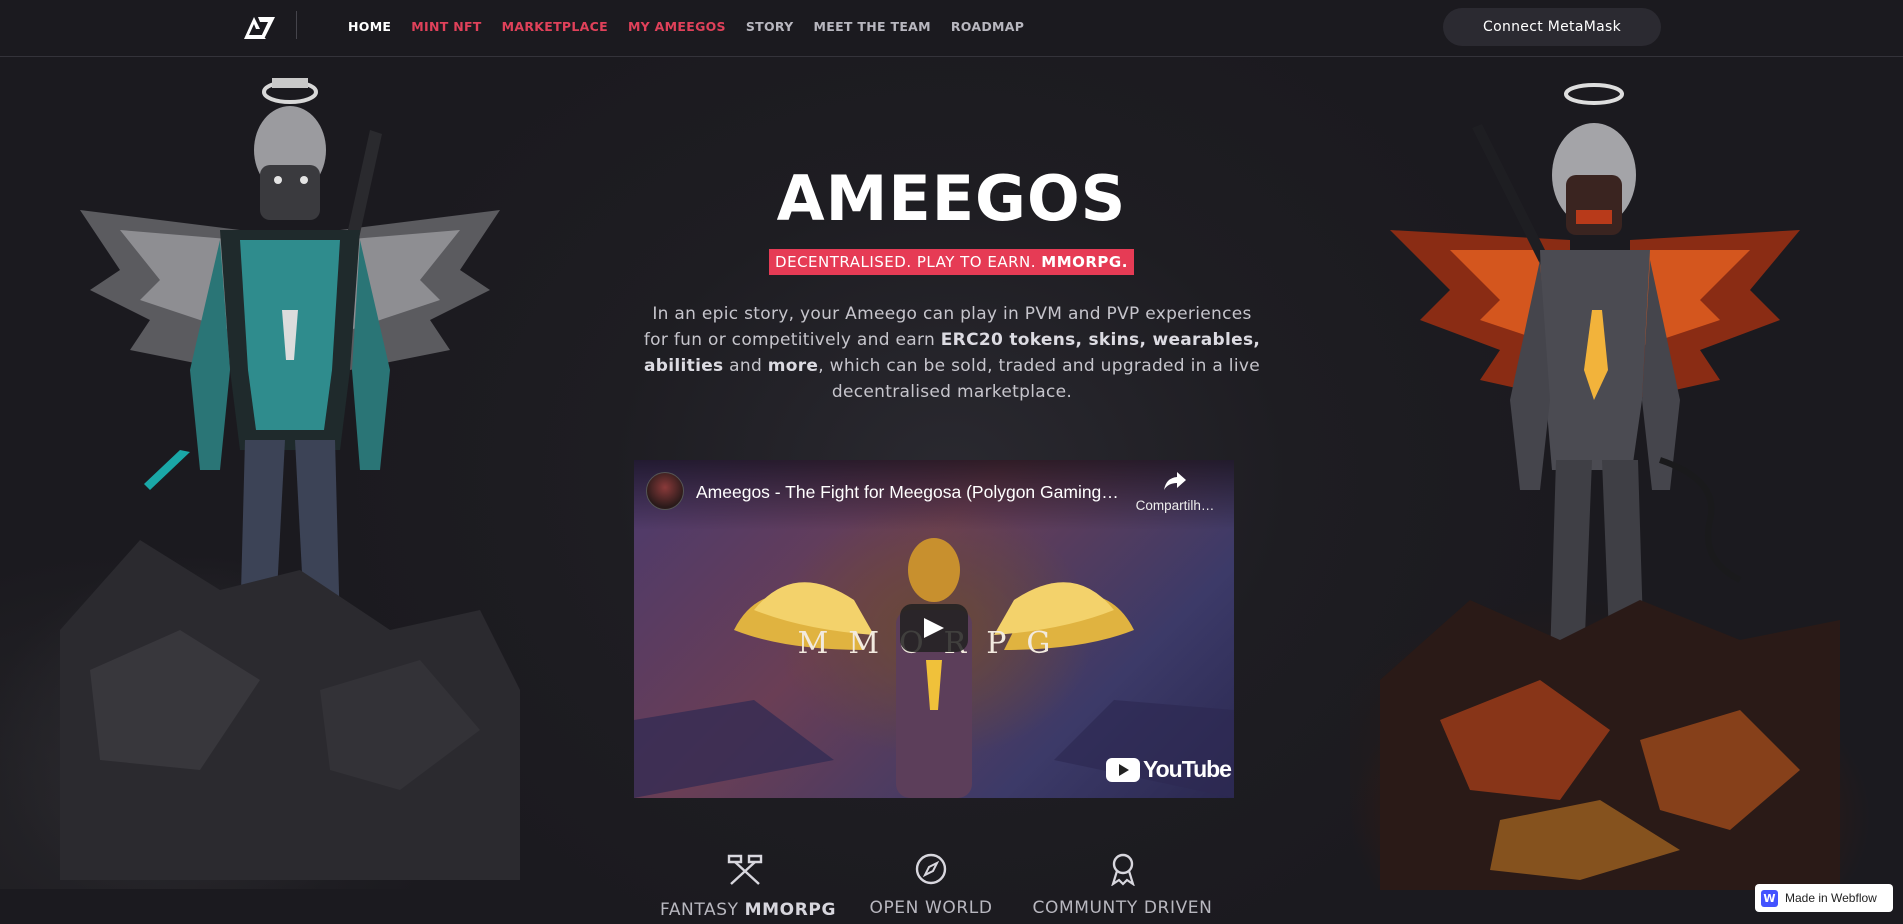 Image resolution: width=1903 pixels, height=924 pixels. Describe the element at coordinates (259, 27) in the screenshot. I see `ameegos-logo-icon` at that location.